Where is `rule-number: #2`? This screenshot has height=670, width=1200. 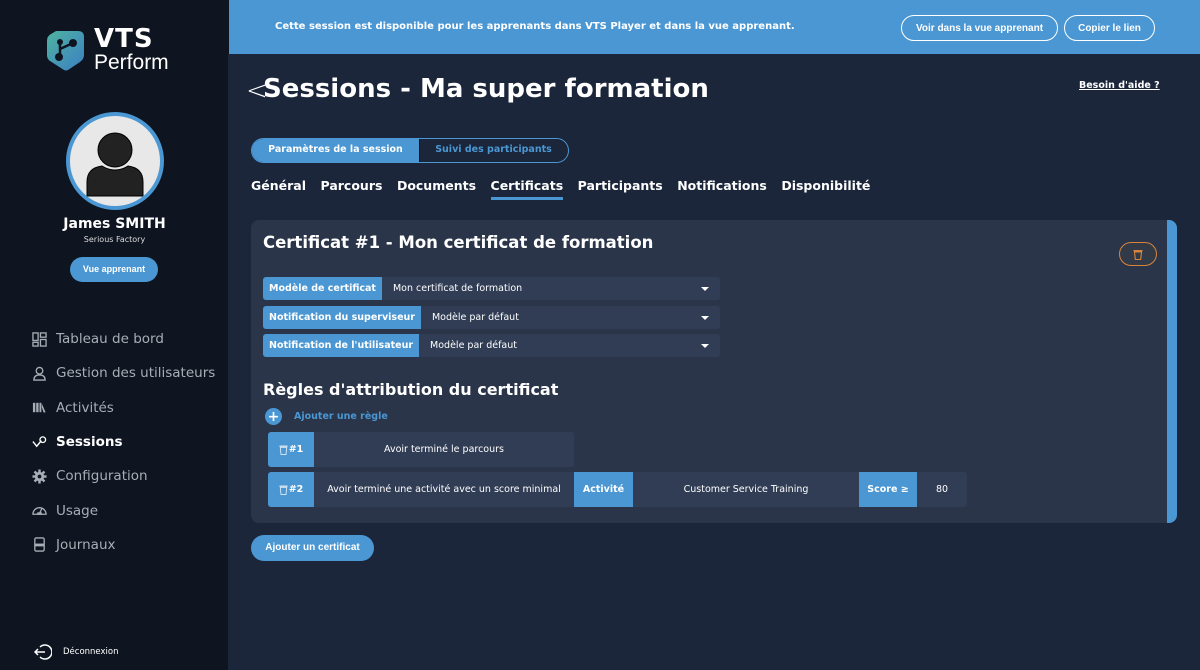
rule-number: #2 is located at coordinates (291, 489).